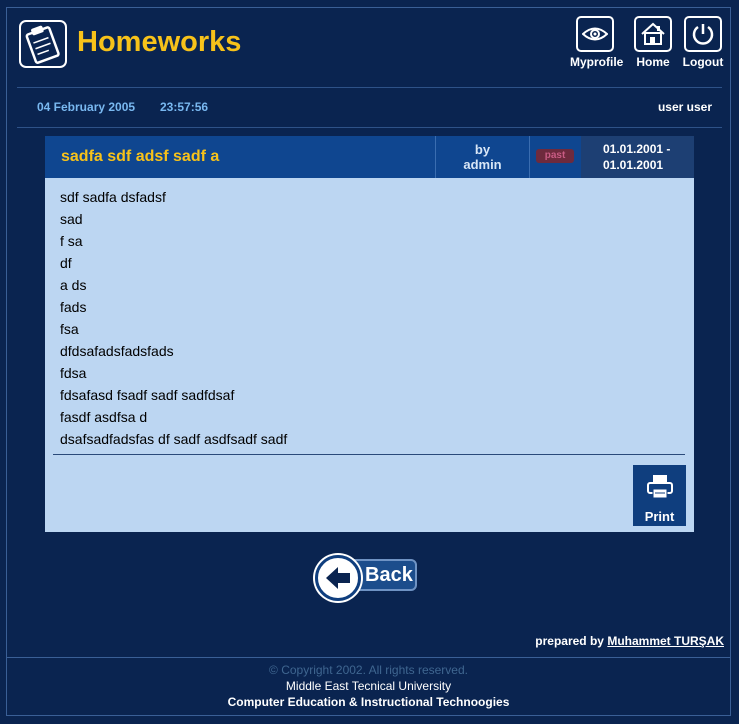 The height and width of the screenshot is (724, 739). Describe the element at coordinates (369, 454) in the screenshot. I see `body-divider` at that location.